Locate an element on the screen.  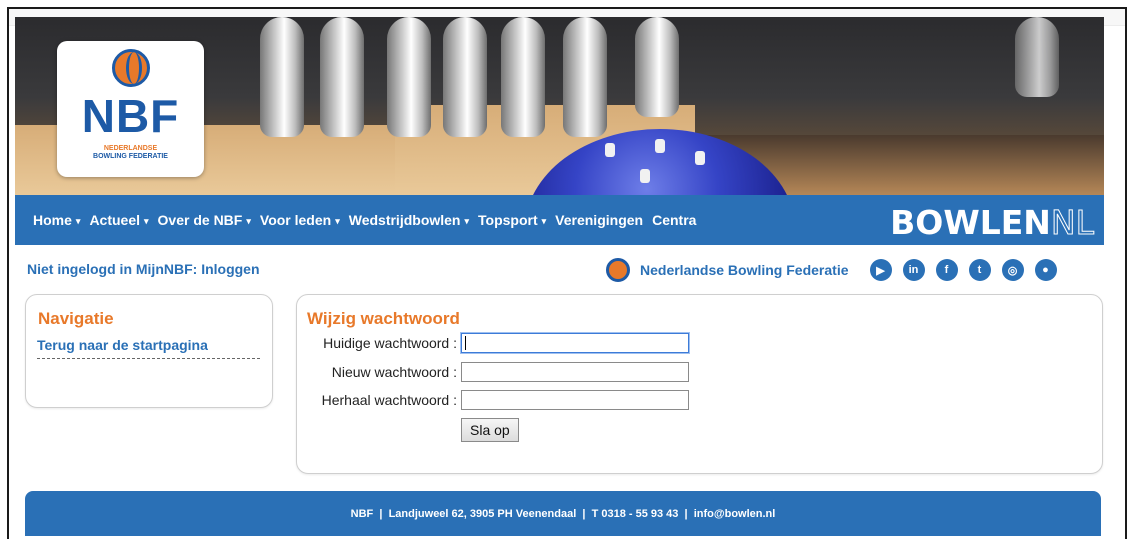
nav-item-label: Verenigingen is located at coordinates (599, 220).